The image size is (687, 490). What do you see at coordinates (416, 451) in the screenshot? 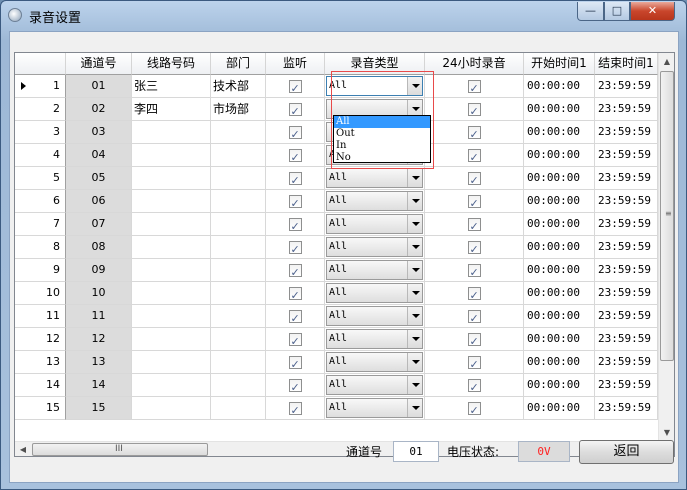
I see `channel-field: 01` at bounding box center [416, 451].